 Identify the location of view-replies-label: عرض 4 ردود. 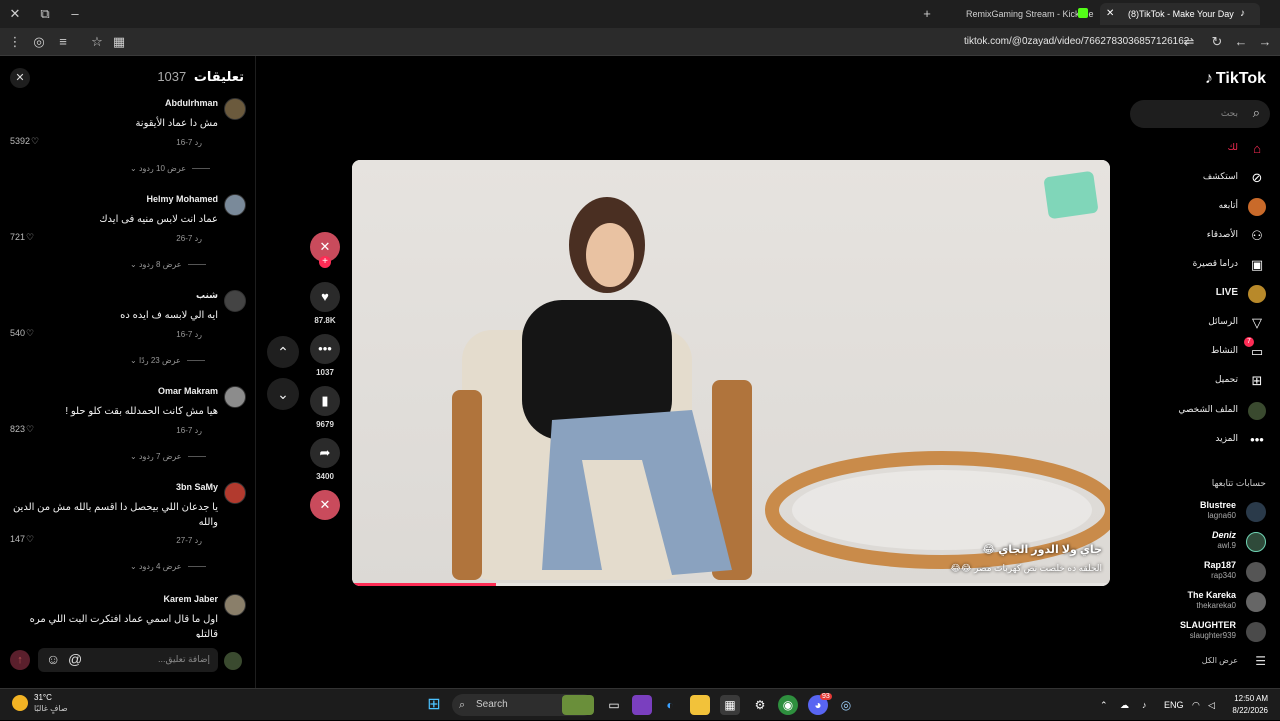
(160, 566).